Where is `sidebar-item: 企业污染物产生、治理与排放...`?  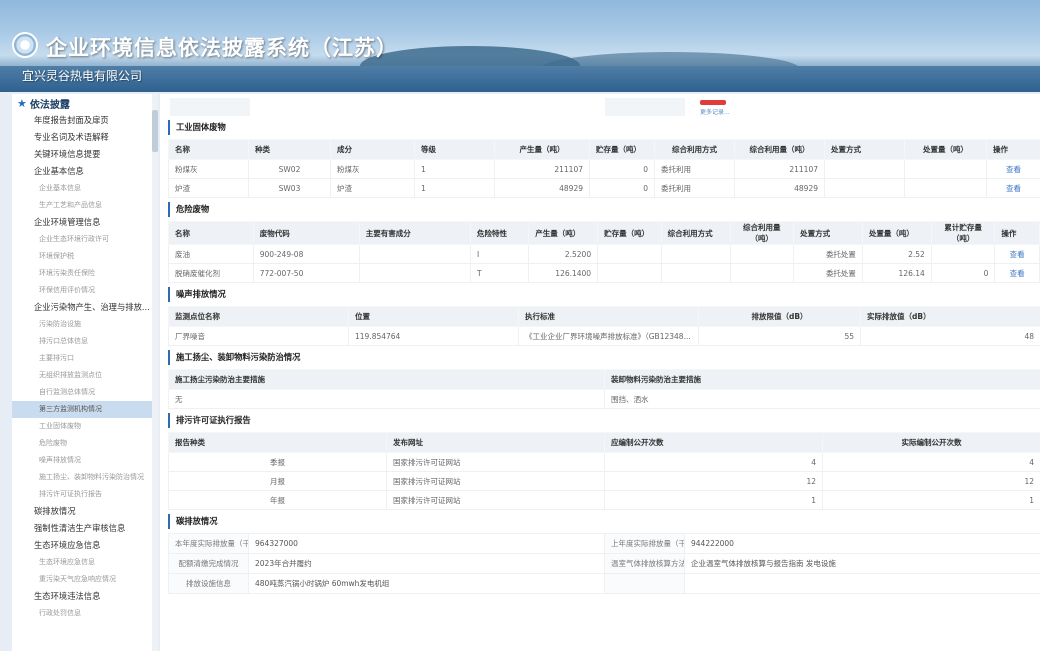 sidebar-item: 企业污染物产生、治理与排放... is located at coordinates (82, 307).